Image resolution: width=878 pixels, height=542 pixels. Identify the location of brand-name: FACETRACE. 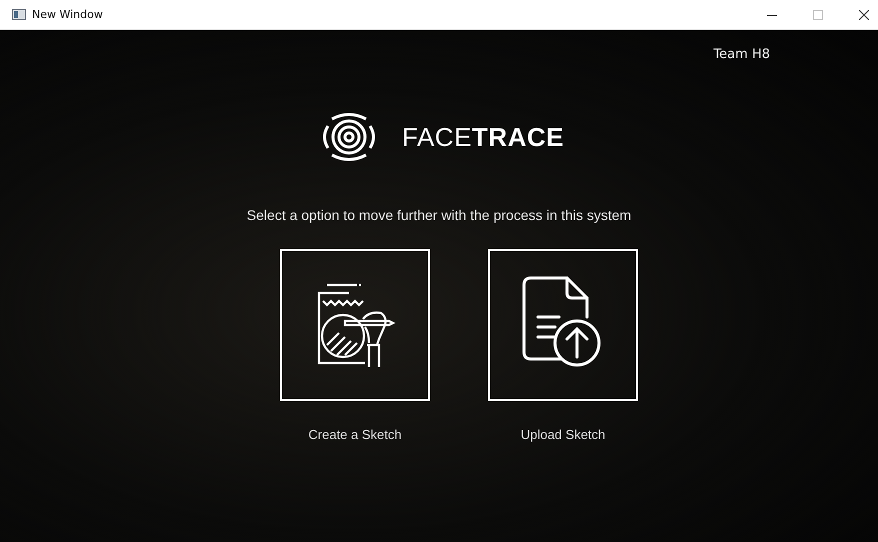
(483, 137).